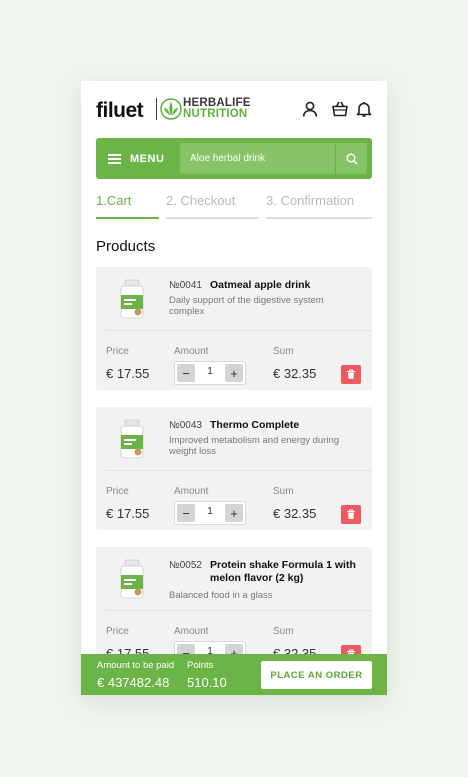  I want to click on bell-icon, so click(364, 109).